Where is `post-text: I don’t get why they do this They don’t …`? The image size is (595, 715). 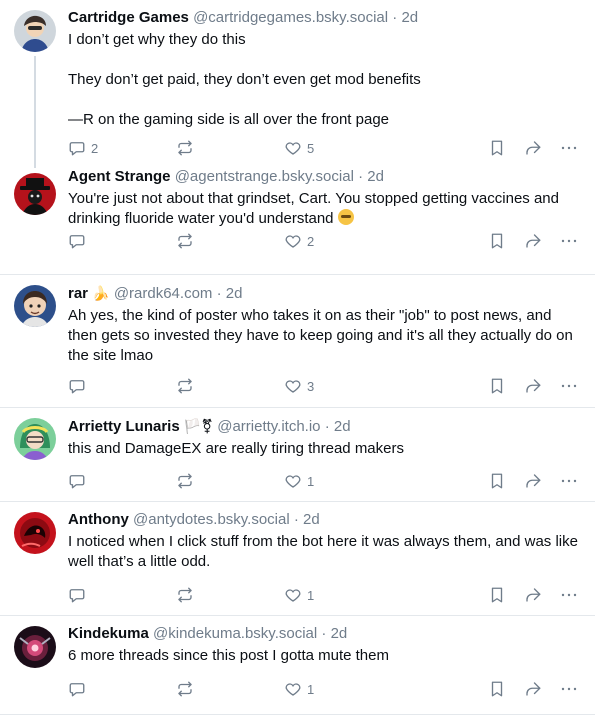 post-text: I don’t get why they do this They don’t … is located at coordinates (325, 80).